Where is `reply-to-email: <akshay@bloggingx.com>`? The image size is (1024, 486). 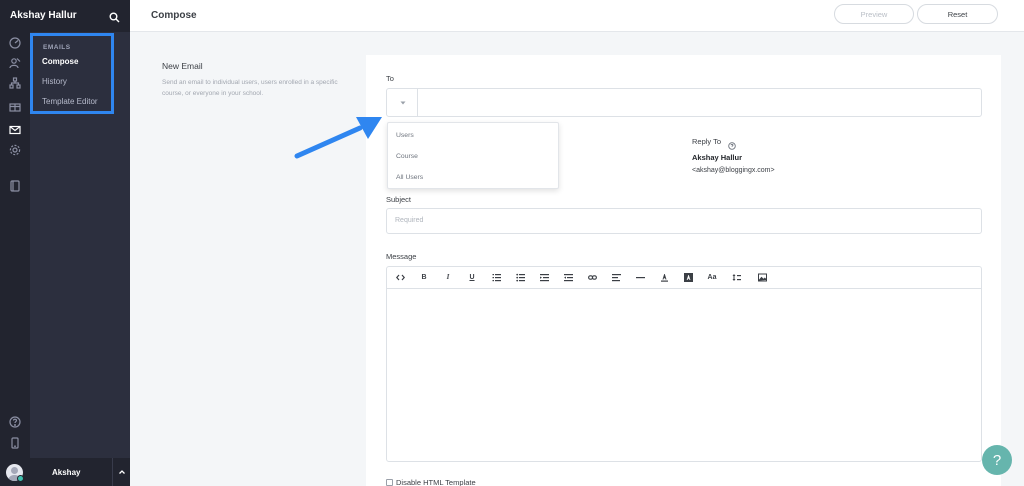
reply-to-email: <akshay@bloggingx.com> is located at coordinates (733, 170).